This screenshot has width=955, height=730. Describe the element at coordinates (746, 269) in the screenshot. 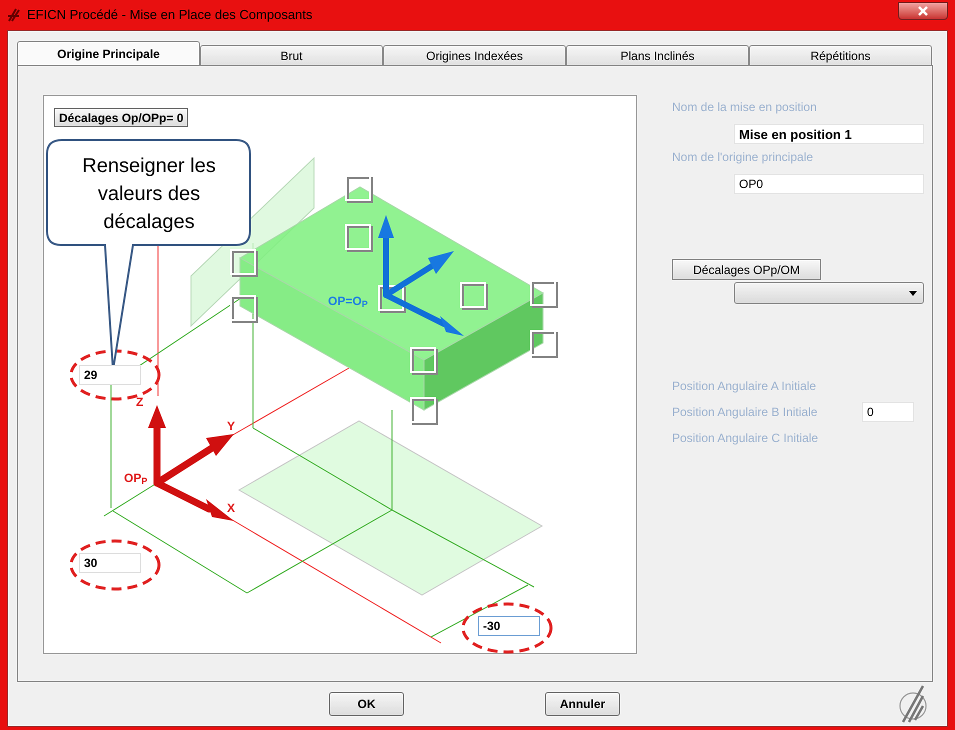

I see `offsets-button: Décalages OPp/OM` at that location.